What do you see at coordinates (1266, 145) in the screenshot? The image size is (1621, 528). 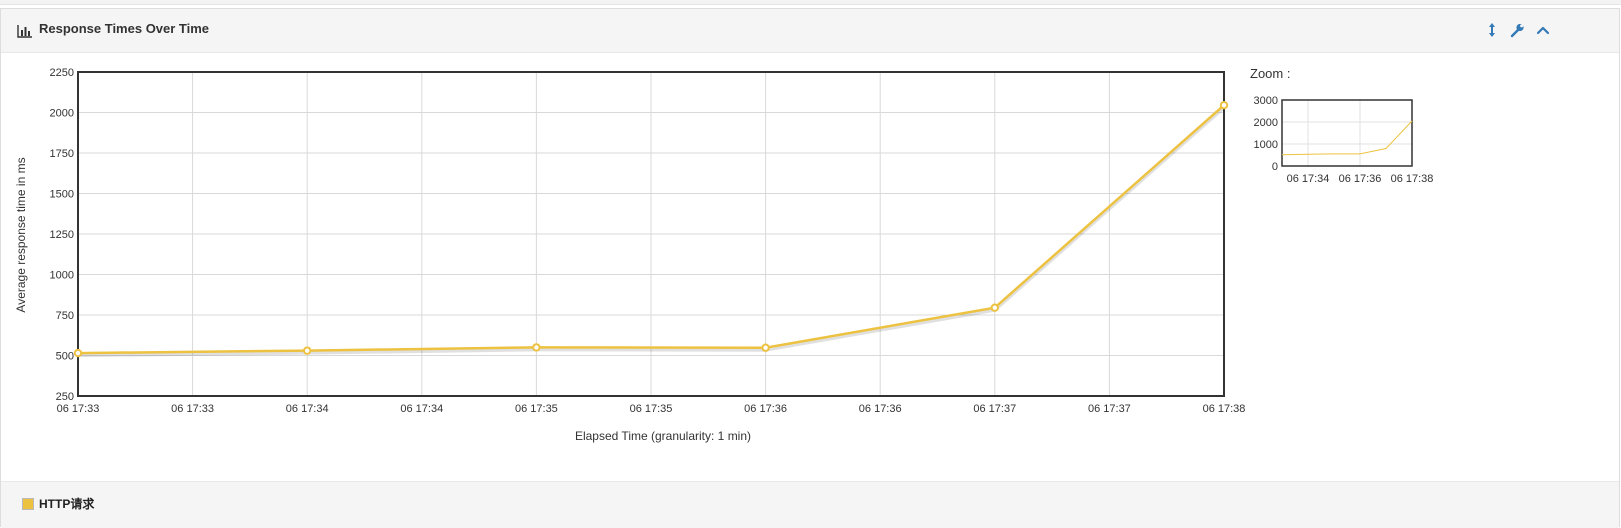 I see `overview-y-tick-label: 1000` at bounding box center [1266, 145].